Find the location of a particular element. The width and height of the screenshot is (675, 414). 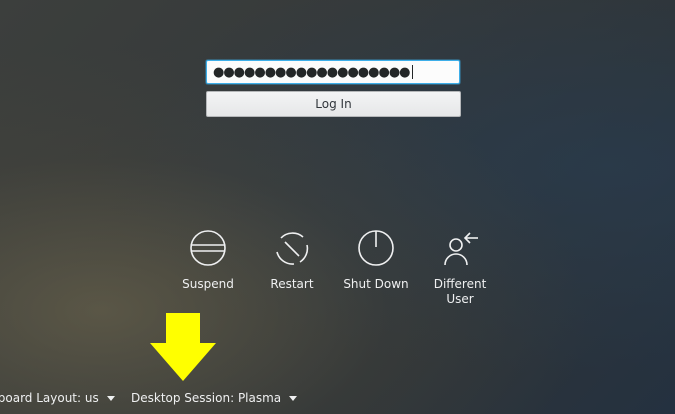

password-dots: ●●●●●●●●●●●●●●●●●●● is located at coordinates (312, 72).